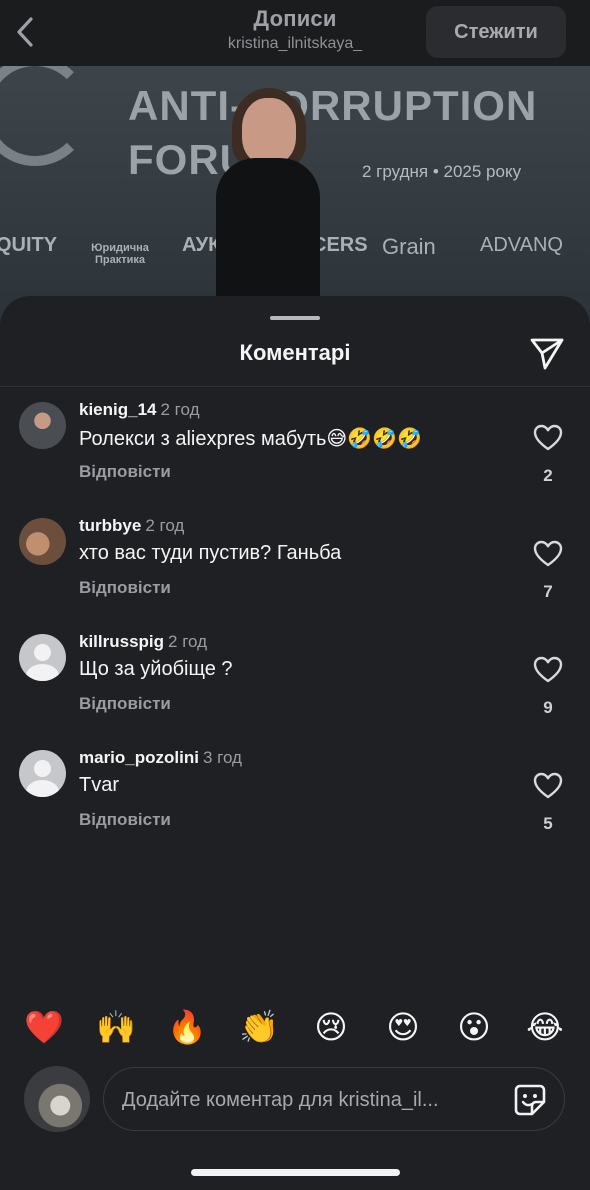 The image size is (590, 1190). Describe the element at coordinates (333, 105) in the screenshot. I see `banner-line-1: ANTI-CORRUPTION` at that location.